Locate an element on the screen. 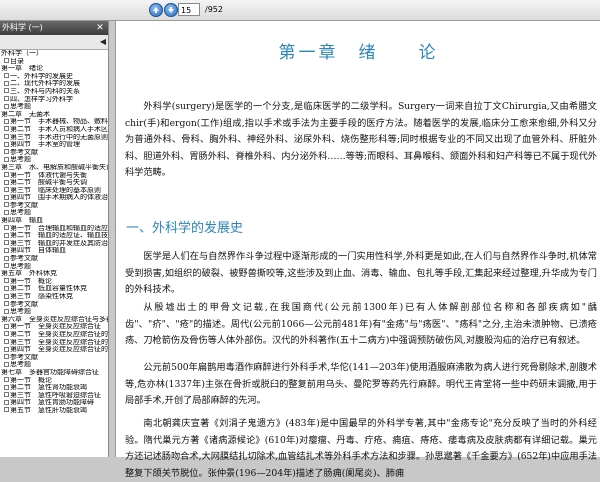  bookmark-item: 第四节 围手术期病人的体液治疗 is located at coordinates (54, 198).